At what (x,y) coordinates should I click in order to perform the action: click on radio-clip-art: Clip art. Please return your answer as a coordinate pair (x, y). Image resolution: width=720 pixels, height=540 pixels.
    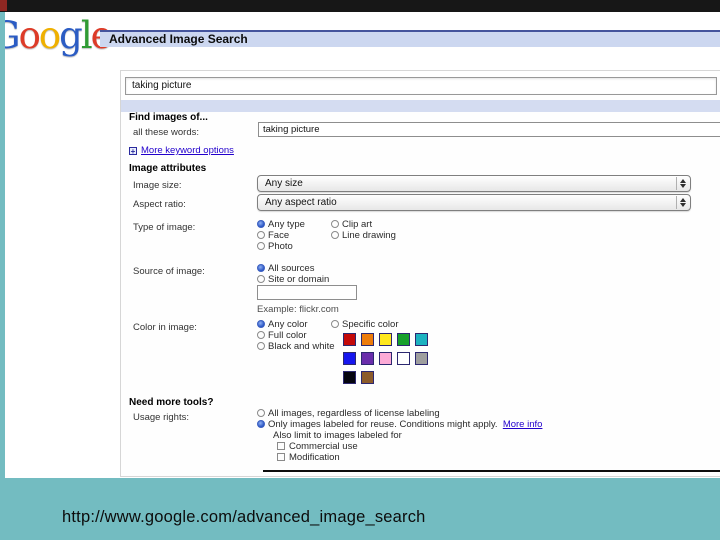
    Looking at the image, I should click on (363, 224).